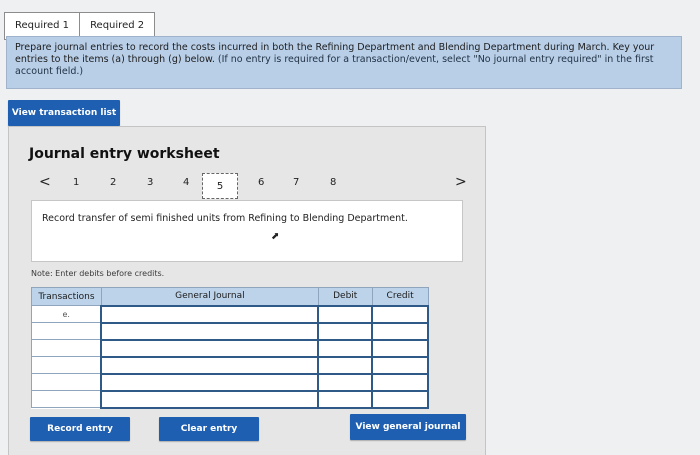 This screenshot has width=700, height=455. I want to click on worksheet-title: Journal entry worksheet, so click(124, 154).